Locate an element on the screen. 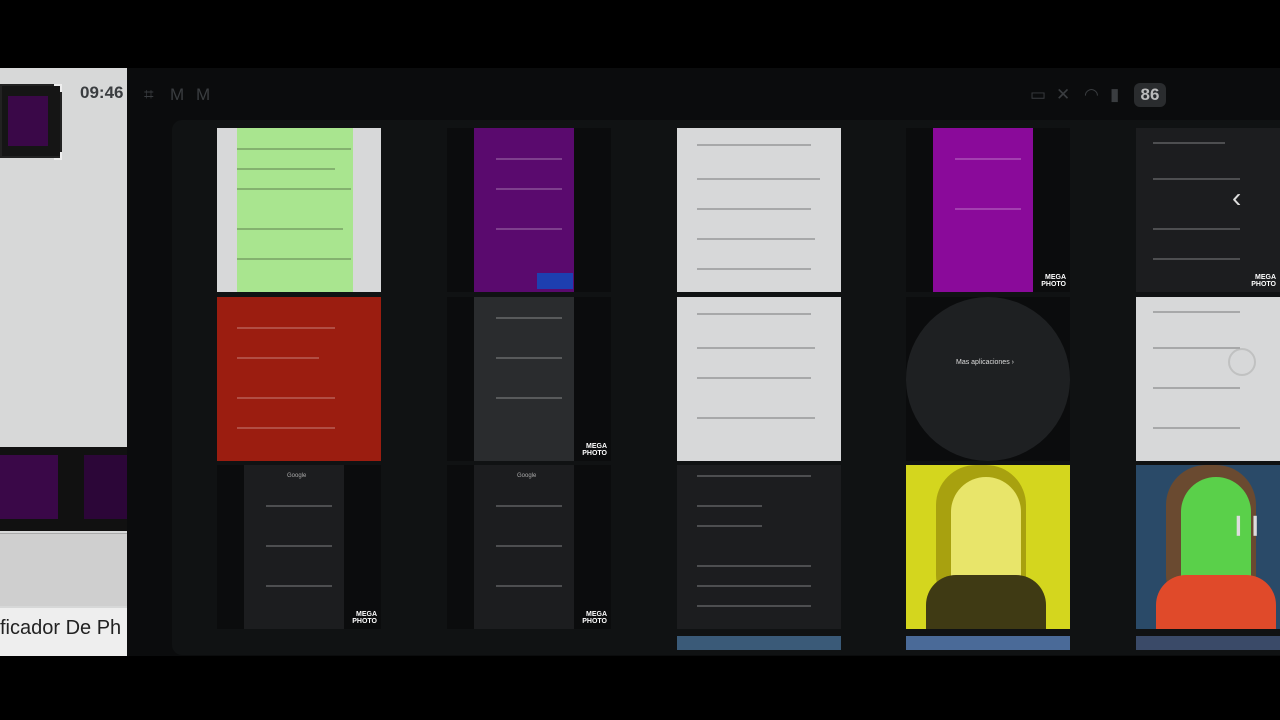 This screenshot has height=720, width=1280. photo-thumbnail: Mas aplicaciones › is located at coordinates (988, 379).